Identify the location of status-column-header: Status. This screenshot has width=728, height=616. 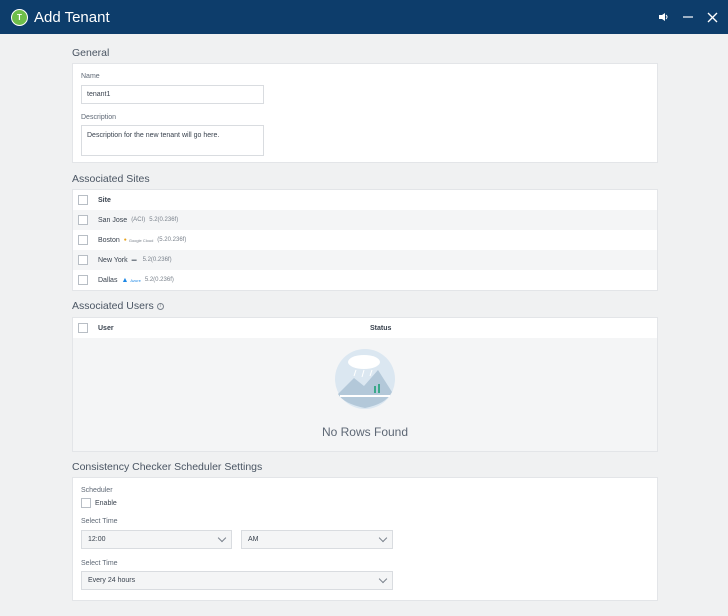
(381, 328).